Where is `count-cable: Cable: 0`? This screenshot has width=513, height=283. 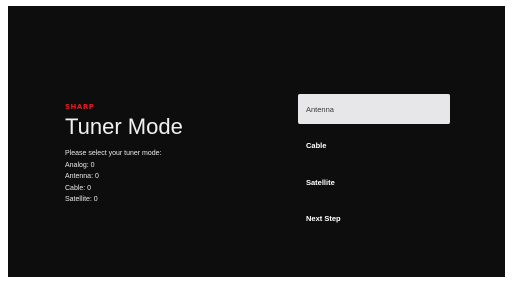
count-cable: Cable: 0 is located at coordinates (78, 188).